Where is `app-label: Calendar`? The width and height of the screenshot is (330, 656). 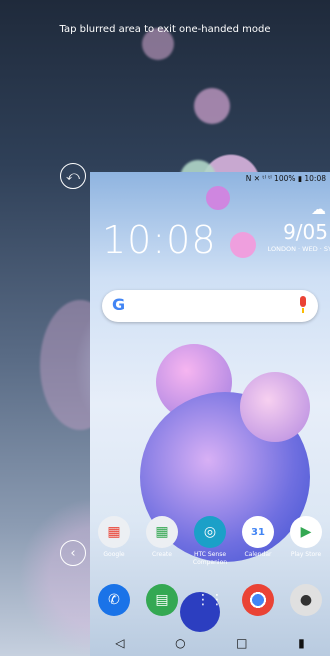
app-label: Calendar is located at coordinates (258, 554).